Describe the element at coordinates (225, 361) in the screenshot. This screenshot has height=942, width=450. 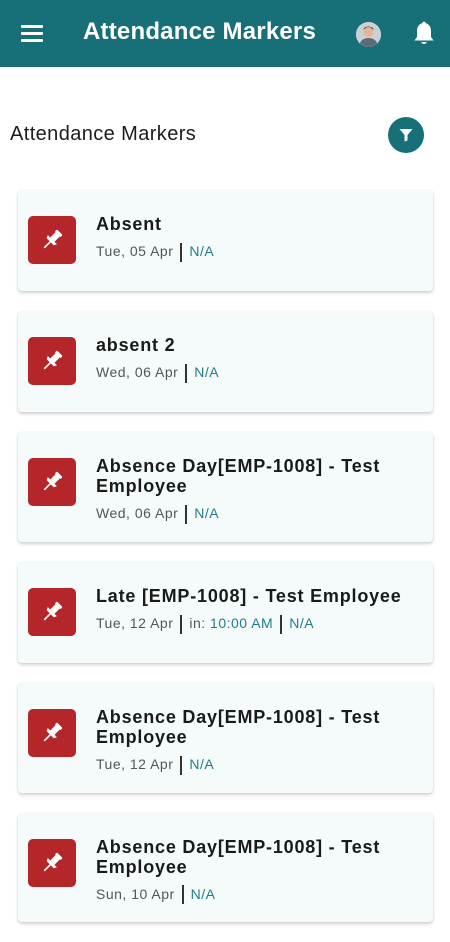
I see `marker-card: absent 2 Wed, 06 Apr N/A` at that location.